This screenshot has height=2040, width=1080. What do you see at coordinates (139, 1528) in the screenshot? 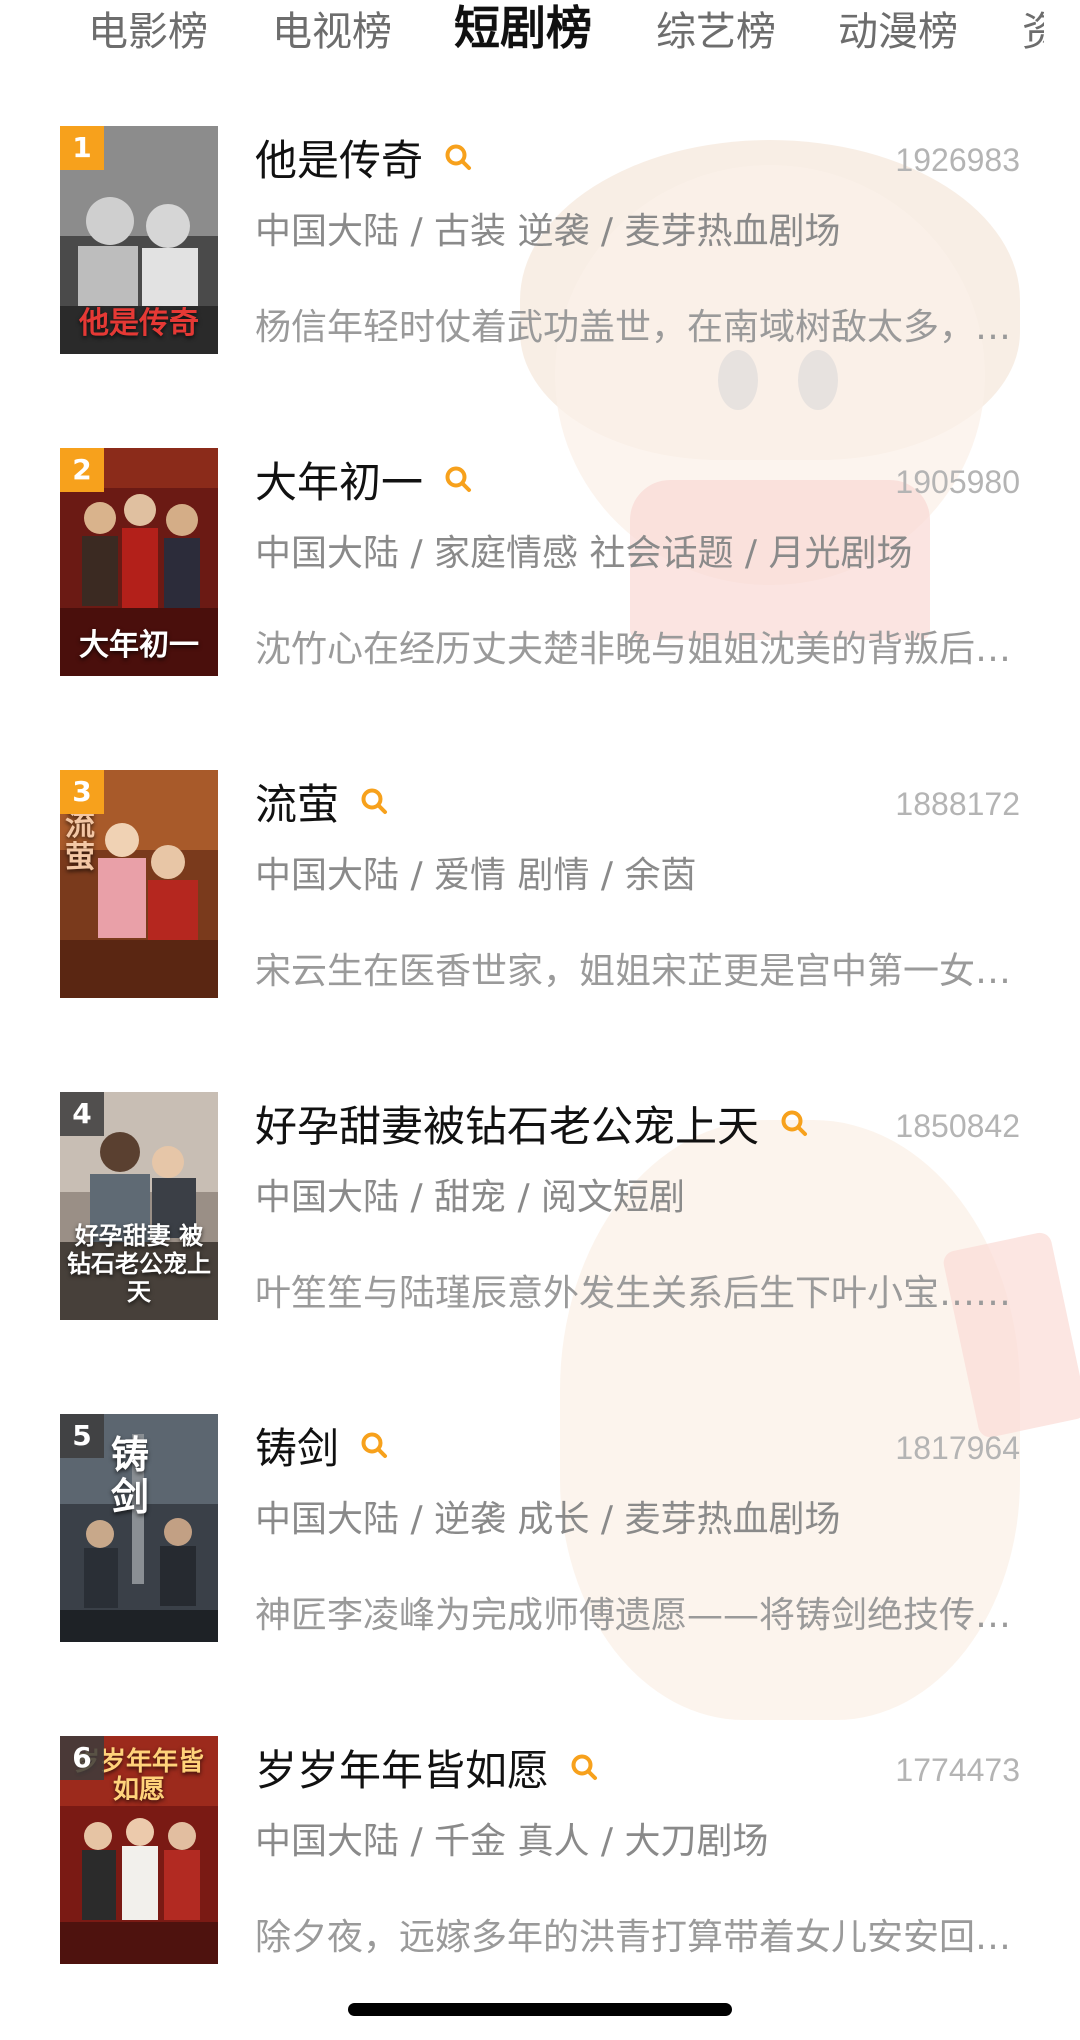
I see `poster-image: 铸剑 5` at bounding box center [139, 1528].